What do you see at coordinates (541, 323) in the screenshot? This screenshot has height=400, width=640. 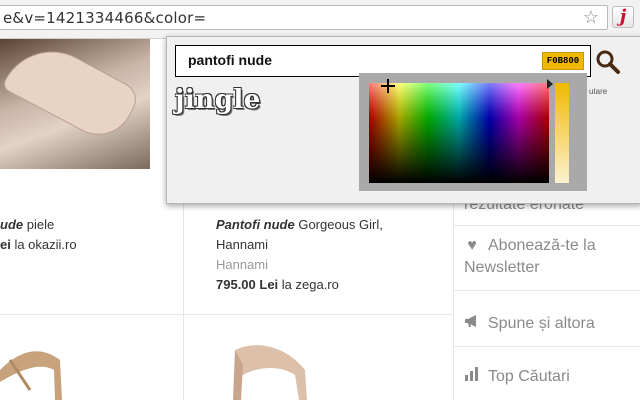 I see `sidebar-item-label: Spune și altora` at bounding box center [541, 323].